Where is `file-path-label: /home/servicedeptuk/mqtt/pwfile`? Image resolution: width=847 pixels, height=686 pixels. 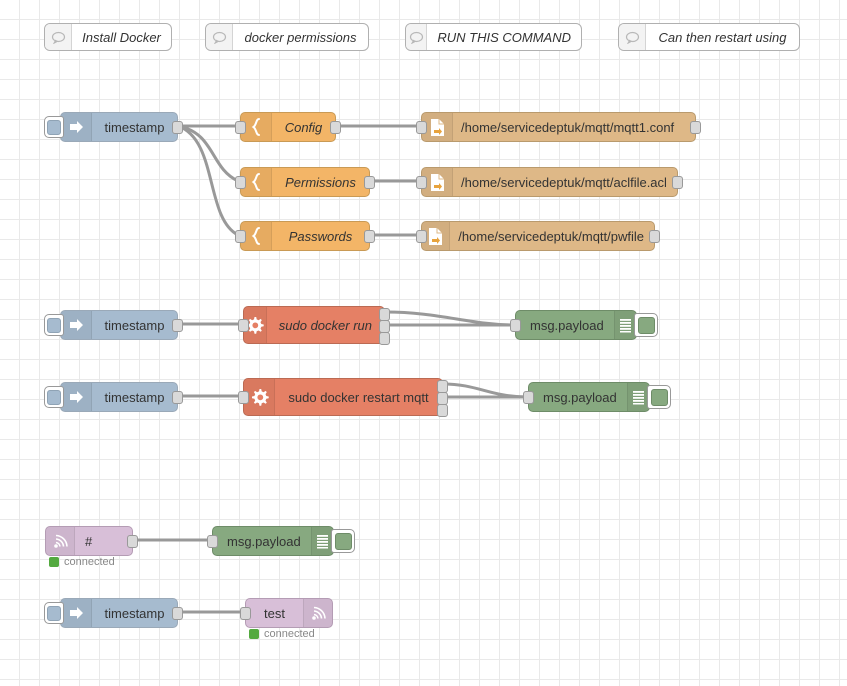 file-path-label: /home/servicedeptuk/mqtt/pwfile is located at coordinates (551, 236).